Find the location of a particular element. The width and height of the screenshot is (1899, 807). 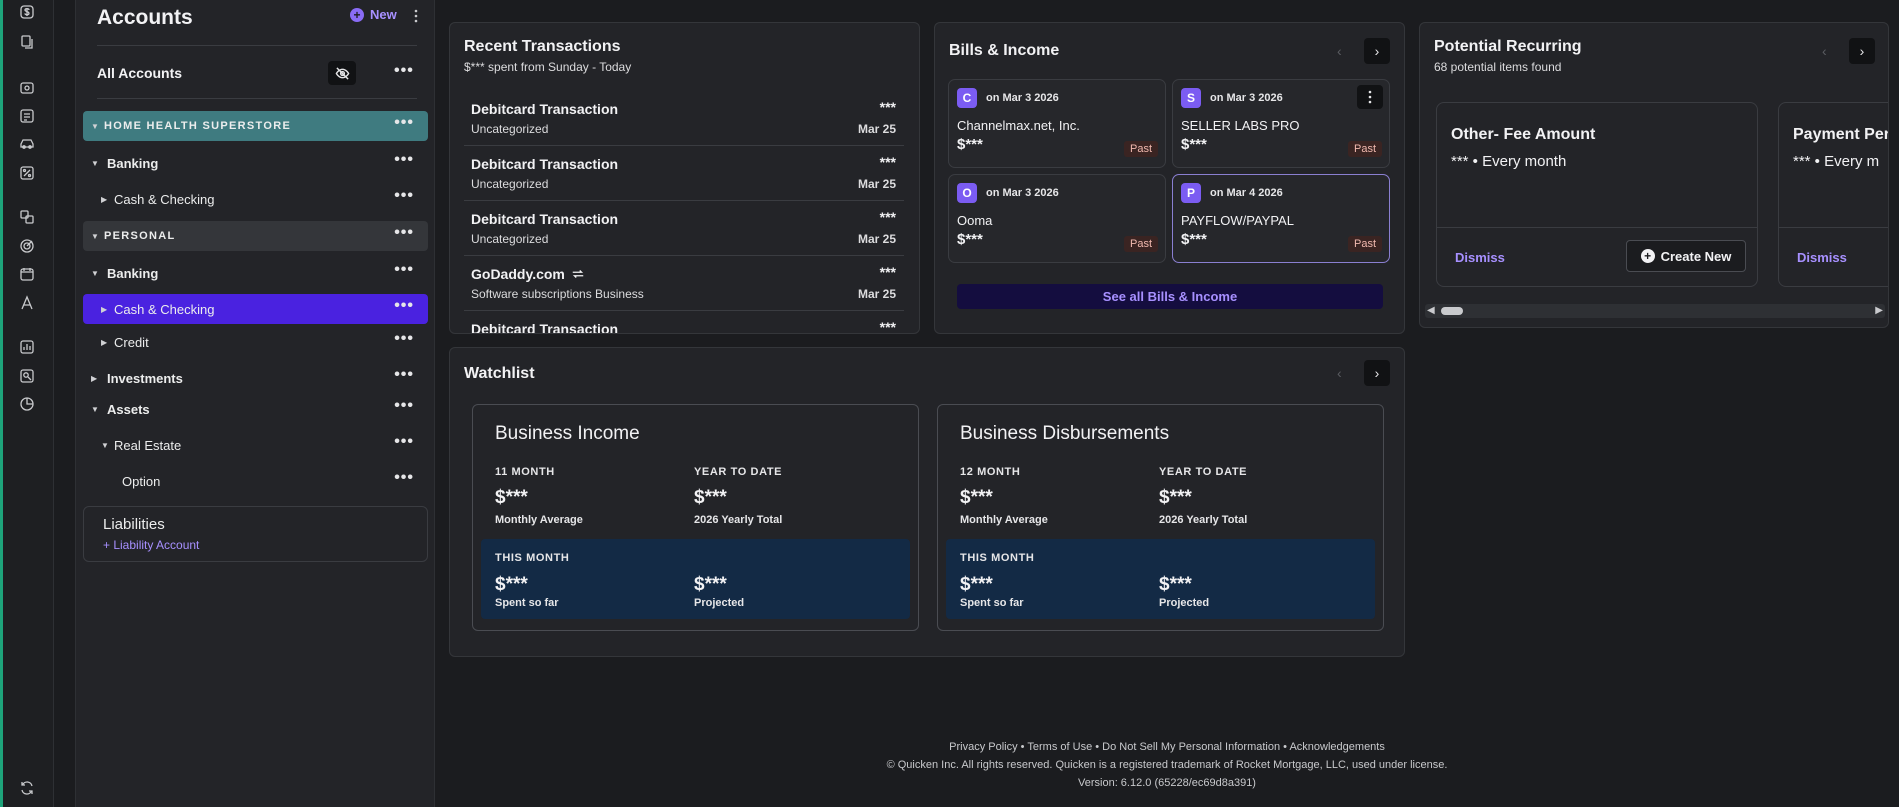

add-liability-link: + Liability Account is located at coordinates (151, 545).